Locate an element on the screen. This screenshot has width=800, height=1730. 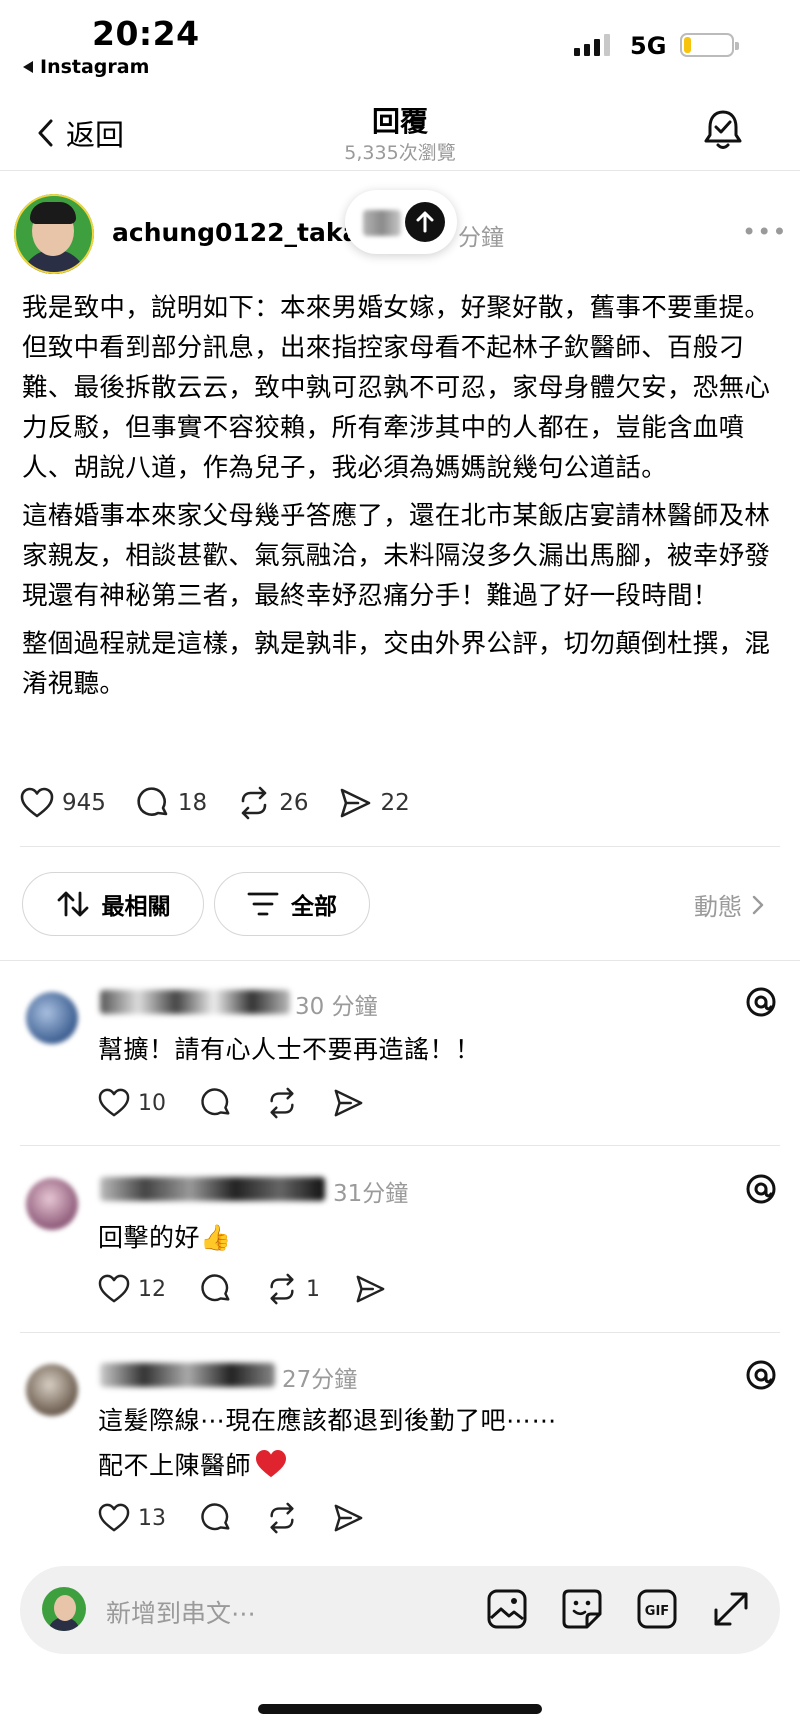
reply-text: 幫擴！請有心人士不要再造謠！！ is located at coordinates (289, 1049).